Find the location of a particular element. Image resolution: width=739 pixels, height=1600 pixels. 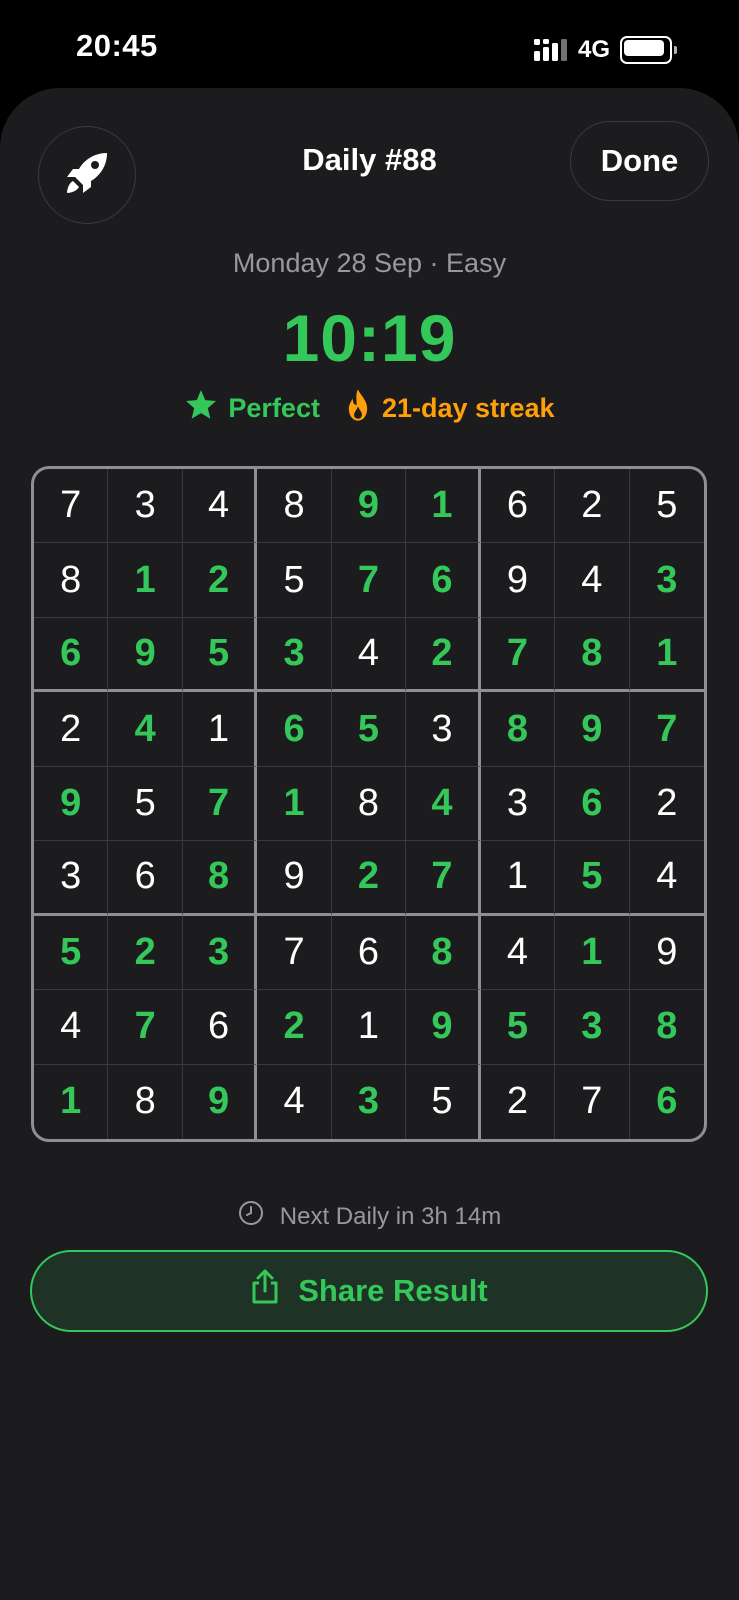

next-daily-label: Next Daily in 3h 14m is located at coordinates (390, 1216).